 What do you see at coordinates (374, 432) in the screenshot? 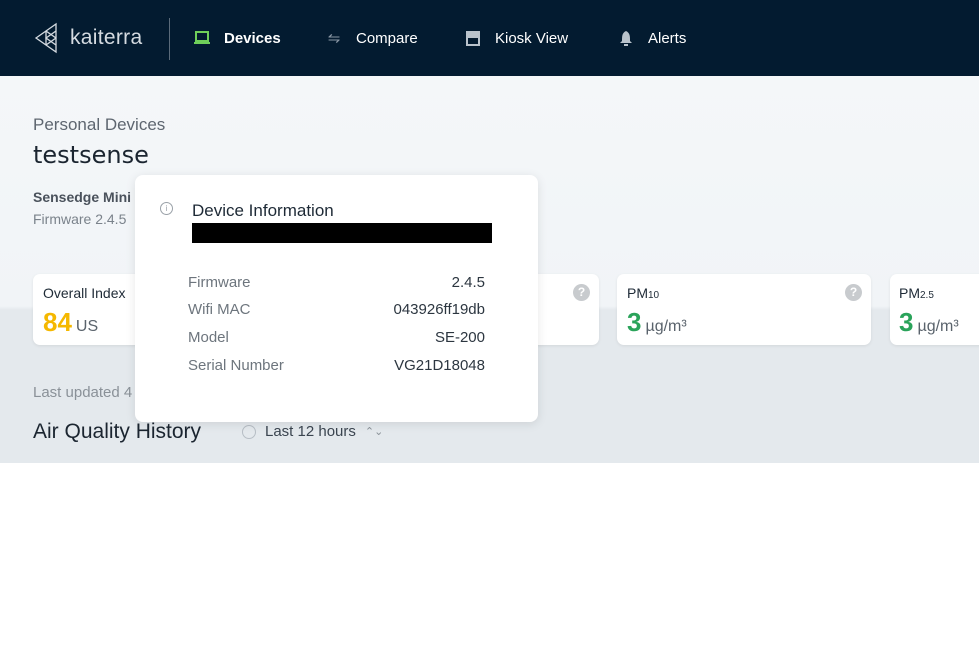
I see `chevron-updown-icon: ⌃⌄` at bounding box center [374, 432].